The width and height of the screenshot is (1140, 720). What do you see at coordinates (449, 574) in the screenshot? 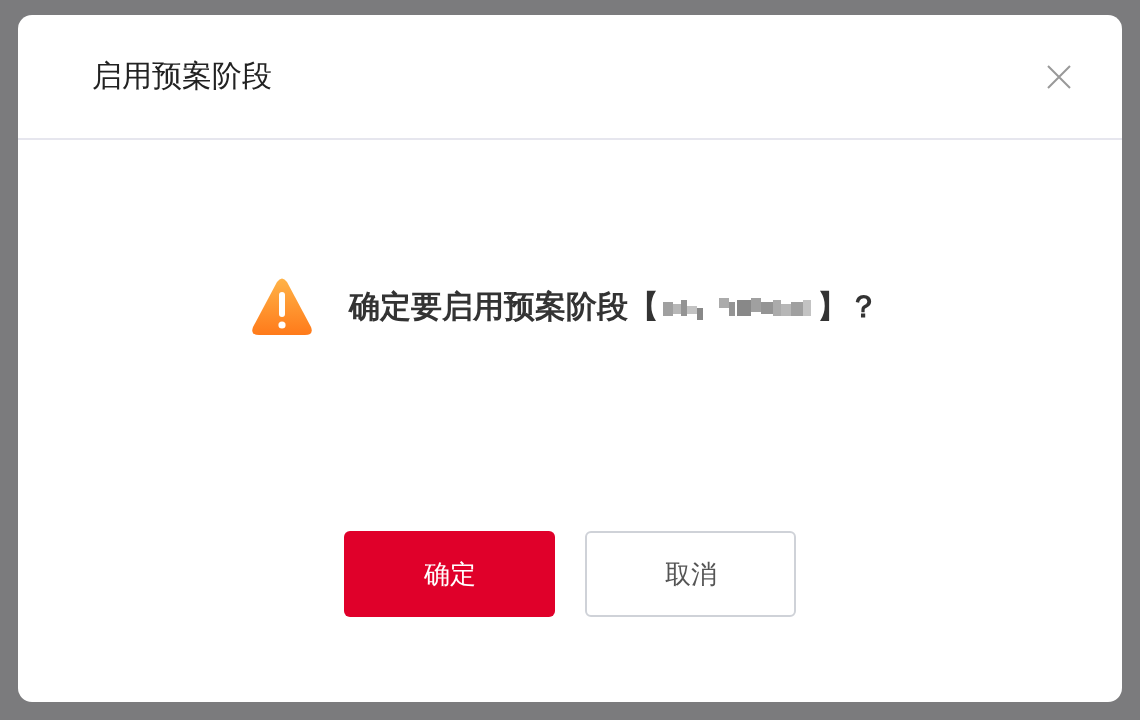
I see `confirm-button: 确定` at bounding box center [449, 574].